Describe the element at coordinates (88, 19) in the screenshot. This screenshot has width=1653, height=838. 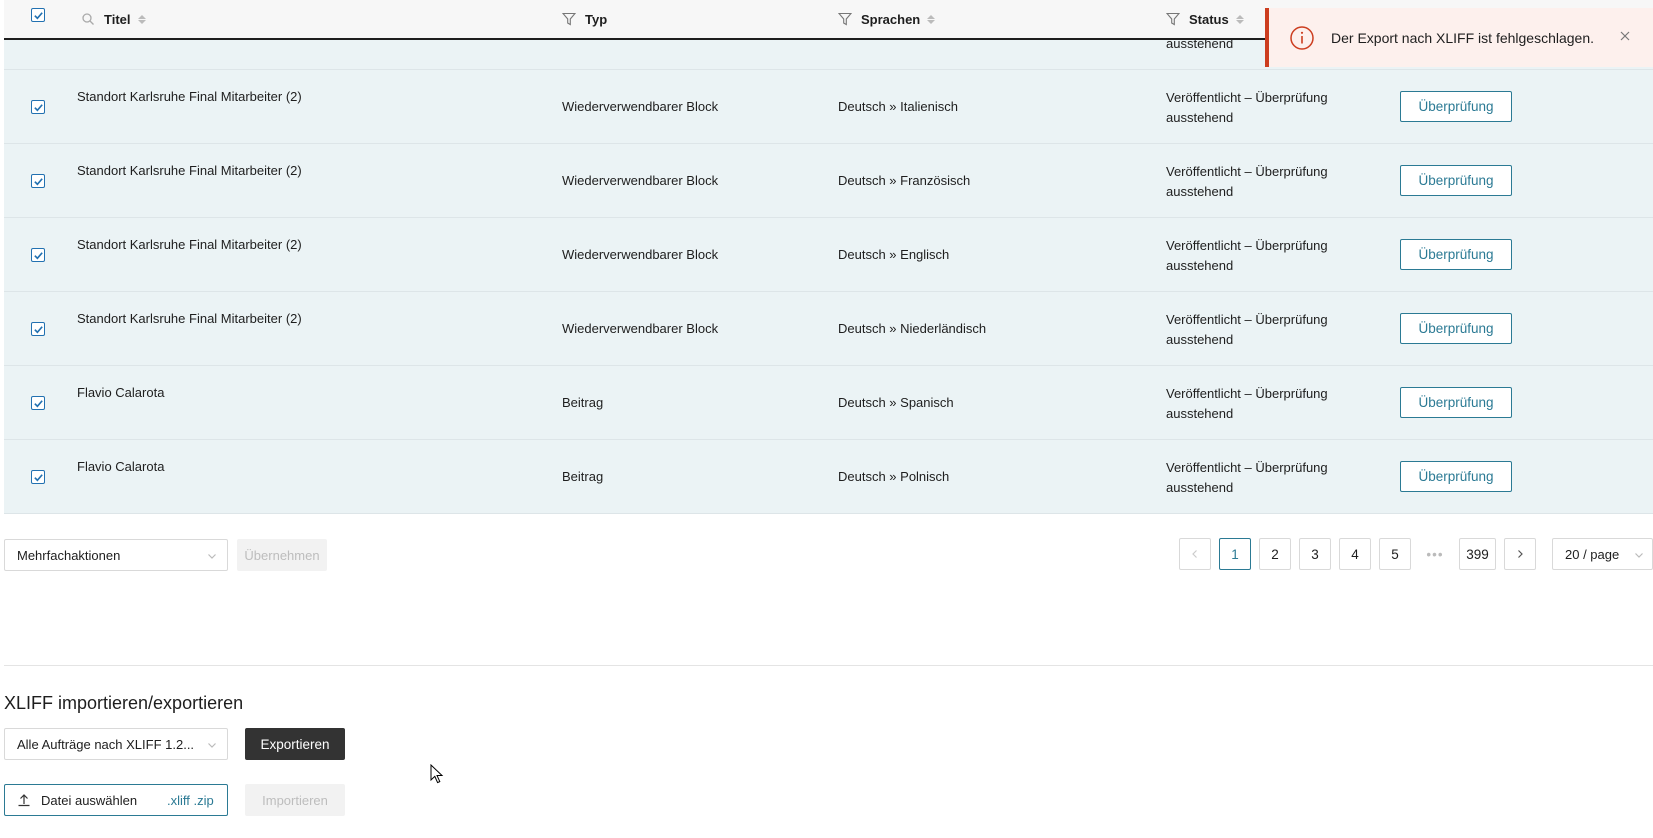
I see `search-icon` at that location.